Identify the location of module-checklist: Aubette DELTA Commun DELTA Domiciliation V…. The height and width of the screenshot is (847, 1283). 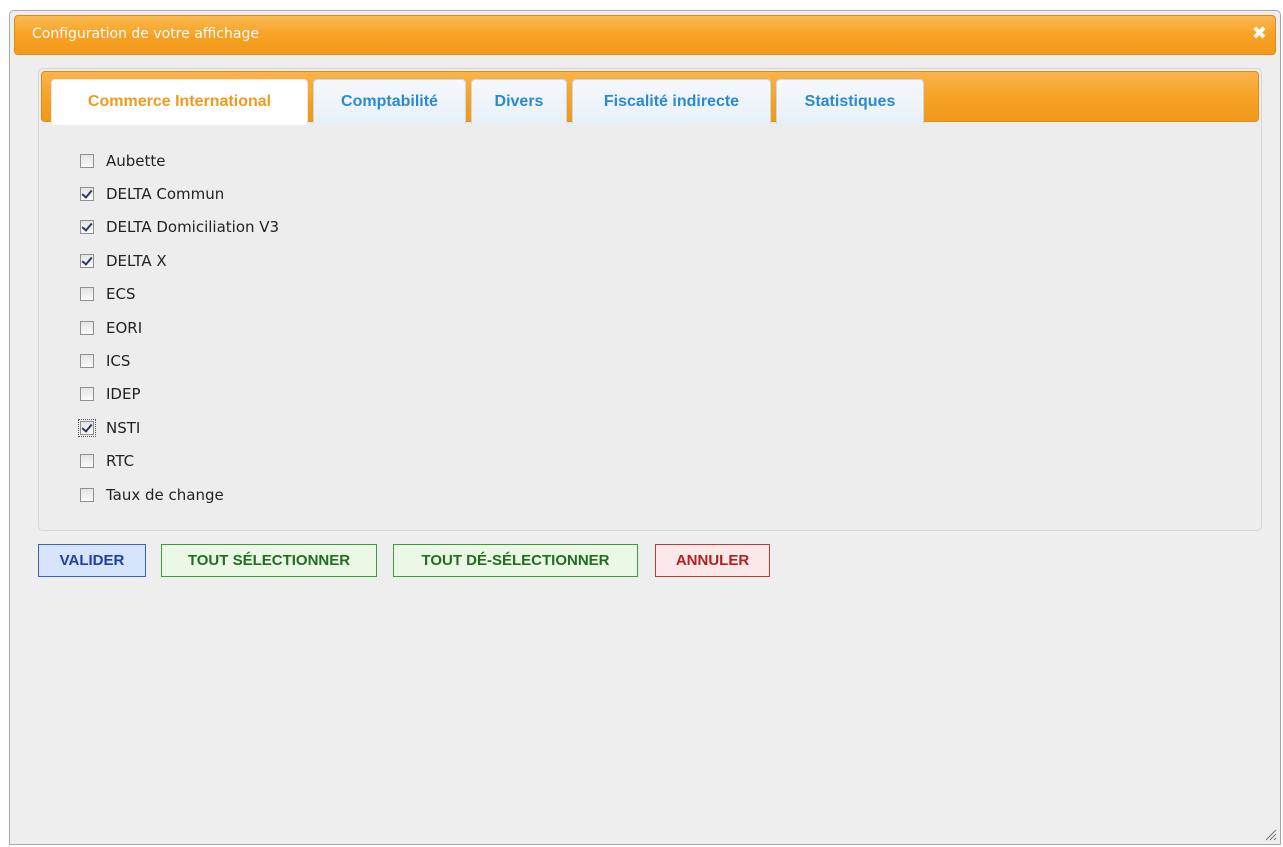
(178, 327).